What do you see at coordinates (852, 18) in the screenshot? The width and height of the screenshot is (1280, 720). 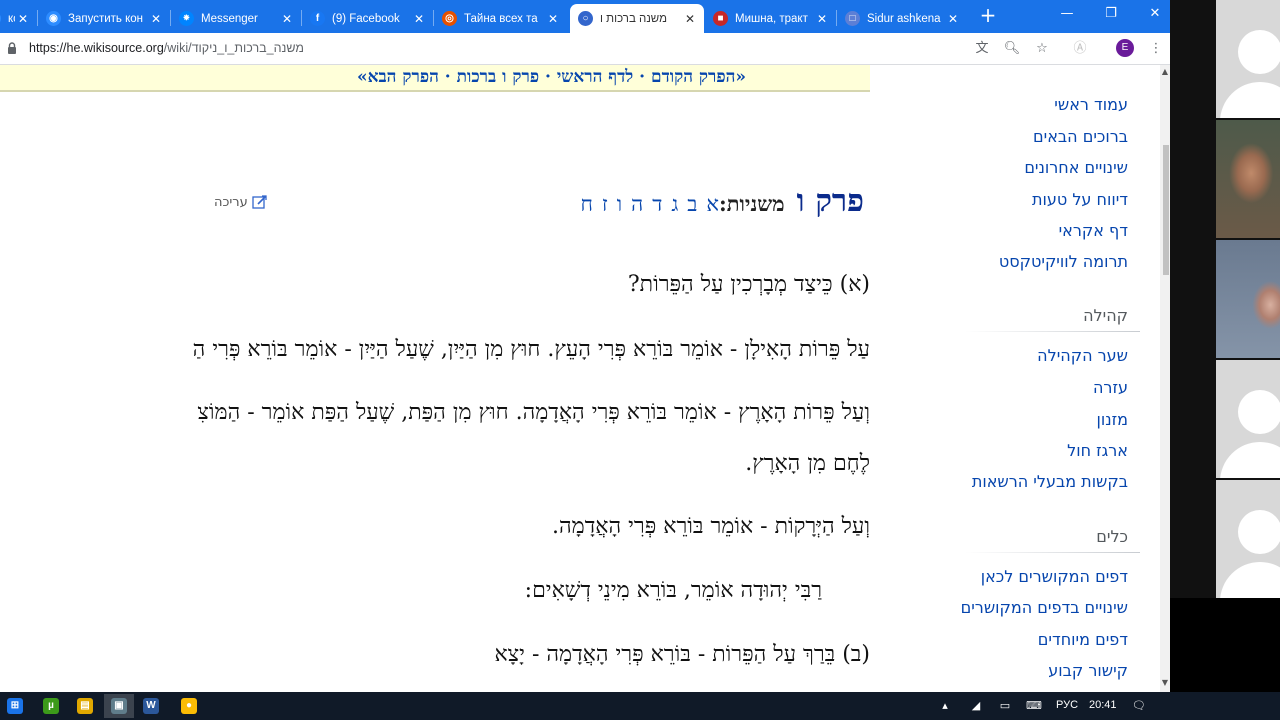 I see `blank-page-icon: □` at bounding box center [852, 18].